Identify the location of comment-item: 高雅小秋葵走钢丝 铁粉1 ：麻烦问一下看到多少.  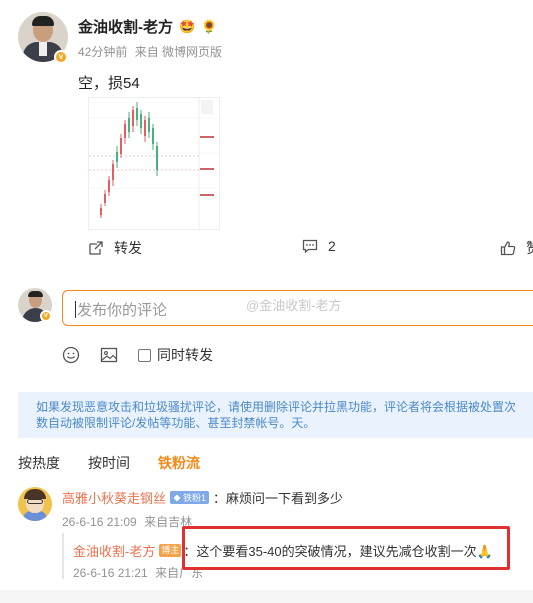
(202, 497).